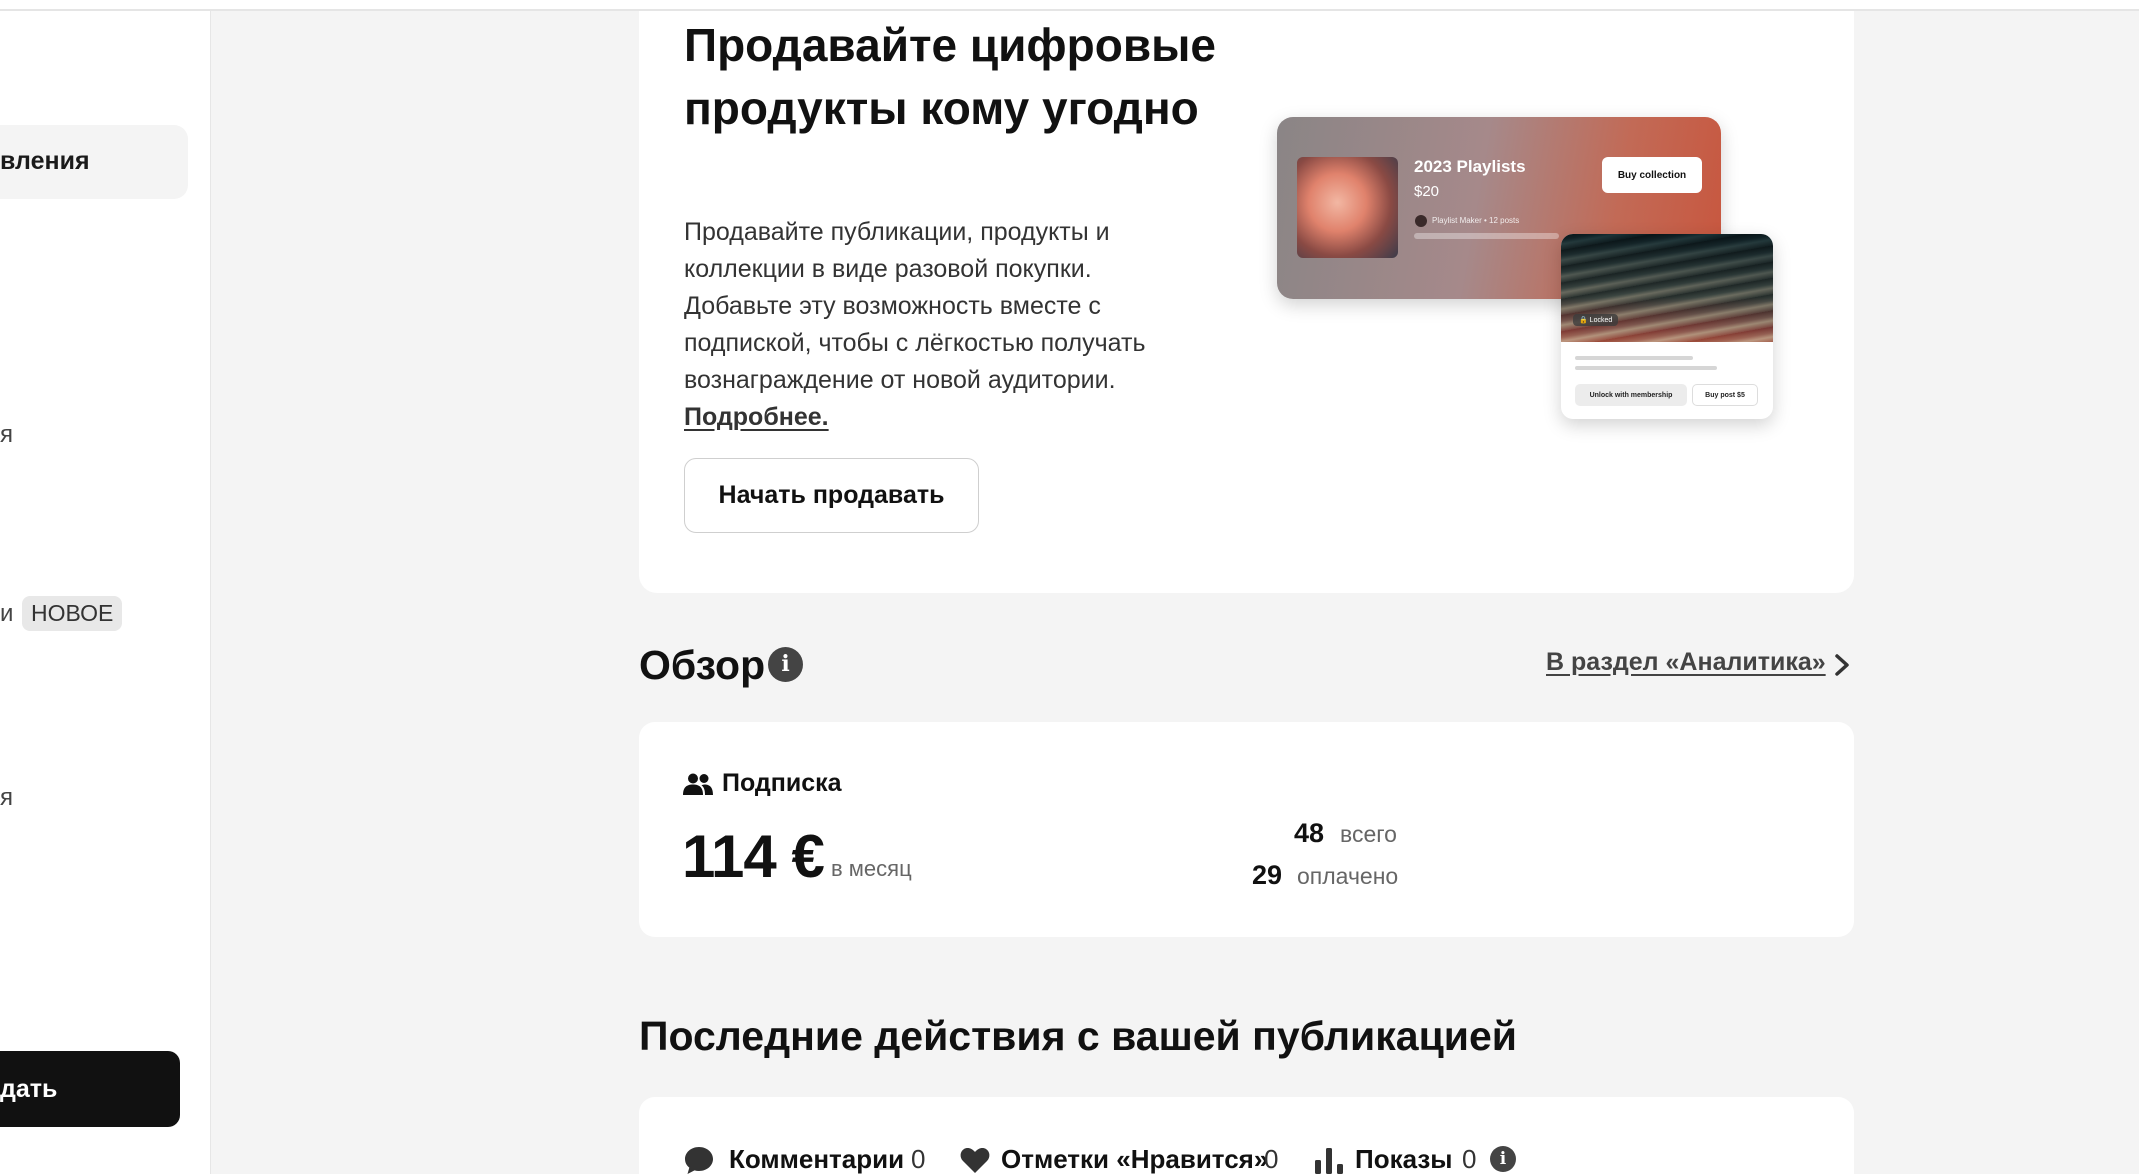  I want to click on views-count: 0, so click(1469, 1159).